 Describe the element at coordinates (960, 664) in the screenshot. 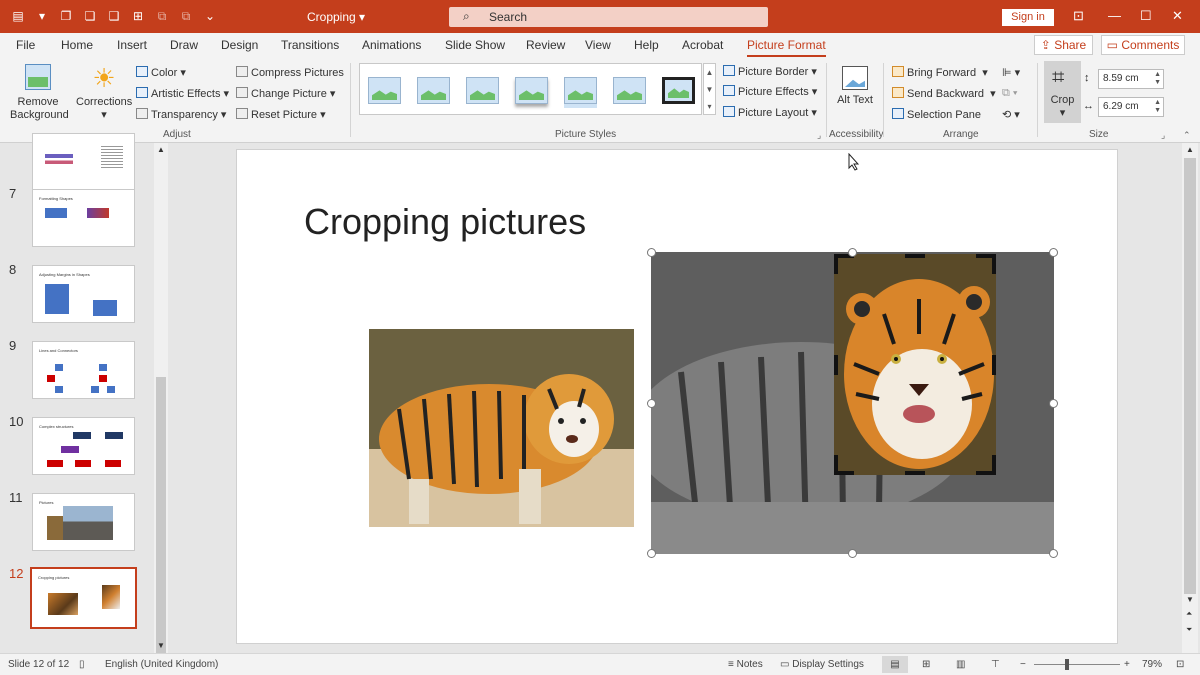

I see `reading-view-icon: ▥` at that location.